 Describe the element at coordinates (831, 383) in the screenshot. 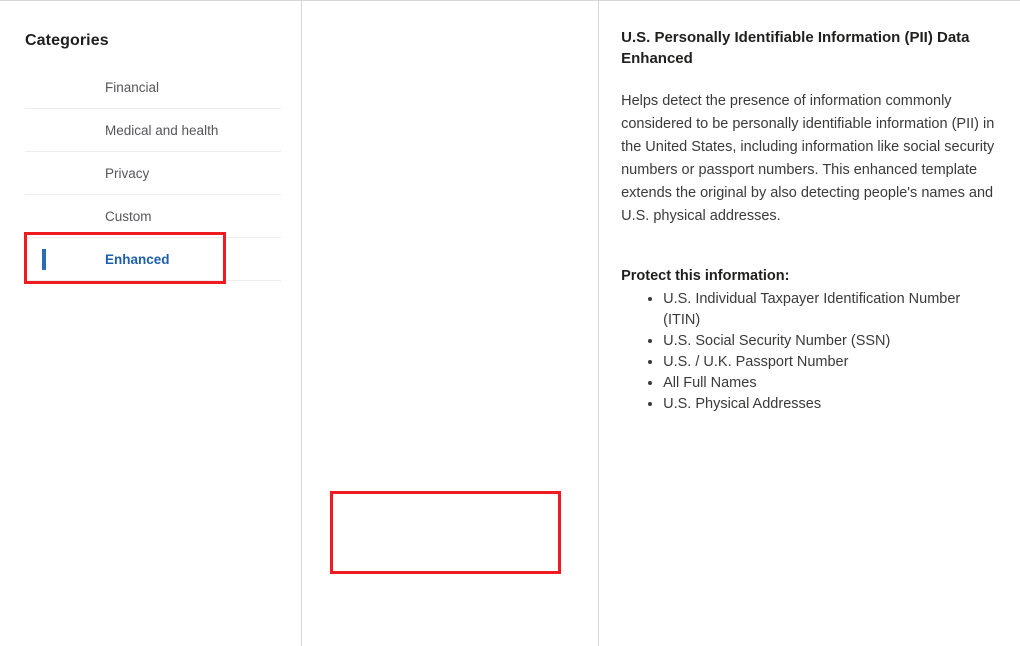

I see `protected-information-item-3: All Full Names` at that location.